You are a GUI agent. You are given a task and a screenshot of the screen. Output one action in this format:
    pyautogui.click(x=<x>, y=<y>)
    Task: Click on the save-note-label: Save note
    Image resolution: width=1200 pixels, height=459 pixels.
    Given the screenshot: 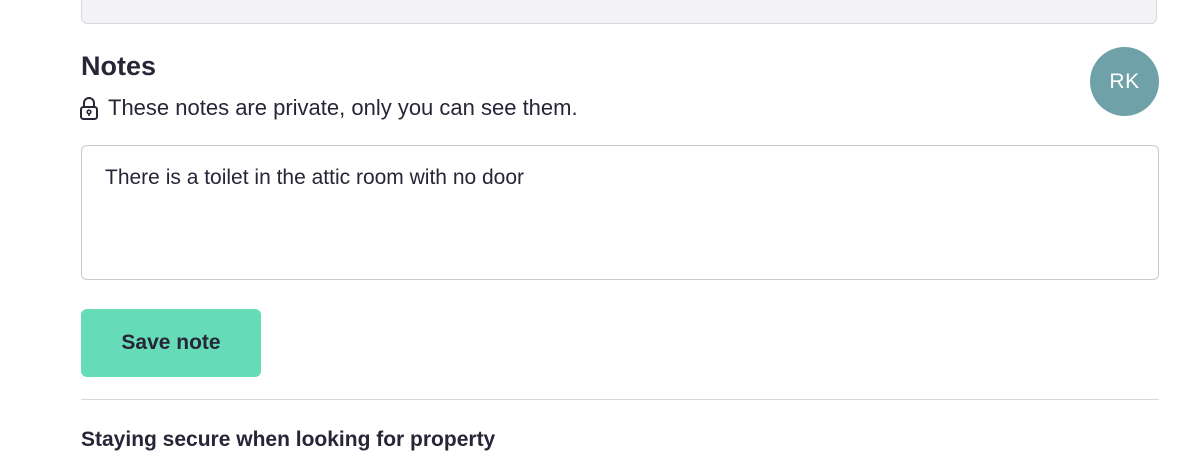 What is the action you would take?
    pyautogui.click(x=171, y=342)
    